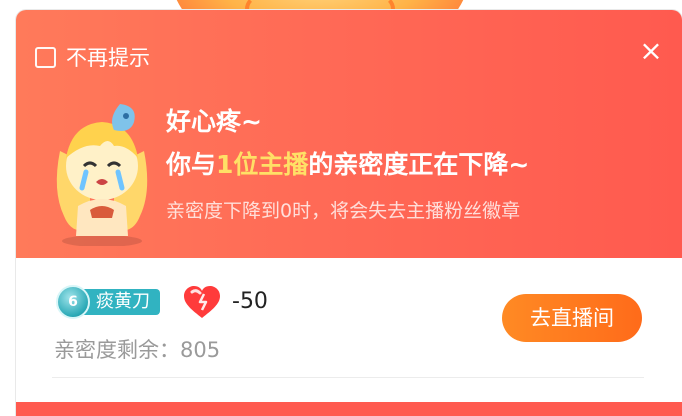  Describe the element at coordinates (651, 51) in the screenshot. I see `close-icon: ×` at that location.